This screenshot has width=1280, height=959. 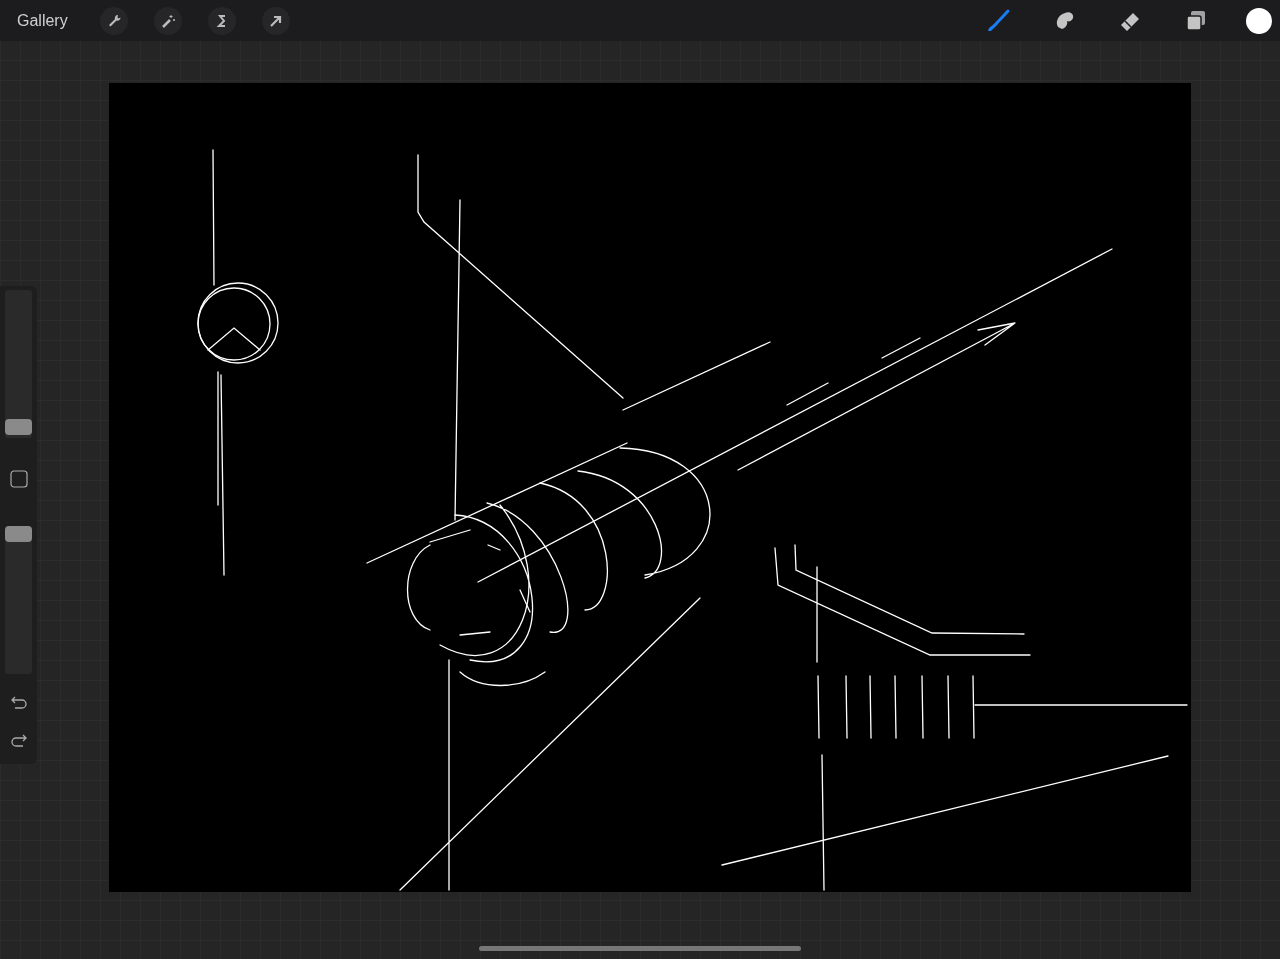 I want to click on gallery-button: Gallery, so click(x=42, y=20).